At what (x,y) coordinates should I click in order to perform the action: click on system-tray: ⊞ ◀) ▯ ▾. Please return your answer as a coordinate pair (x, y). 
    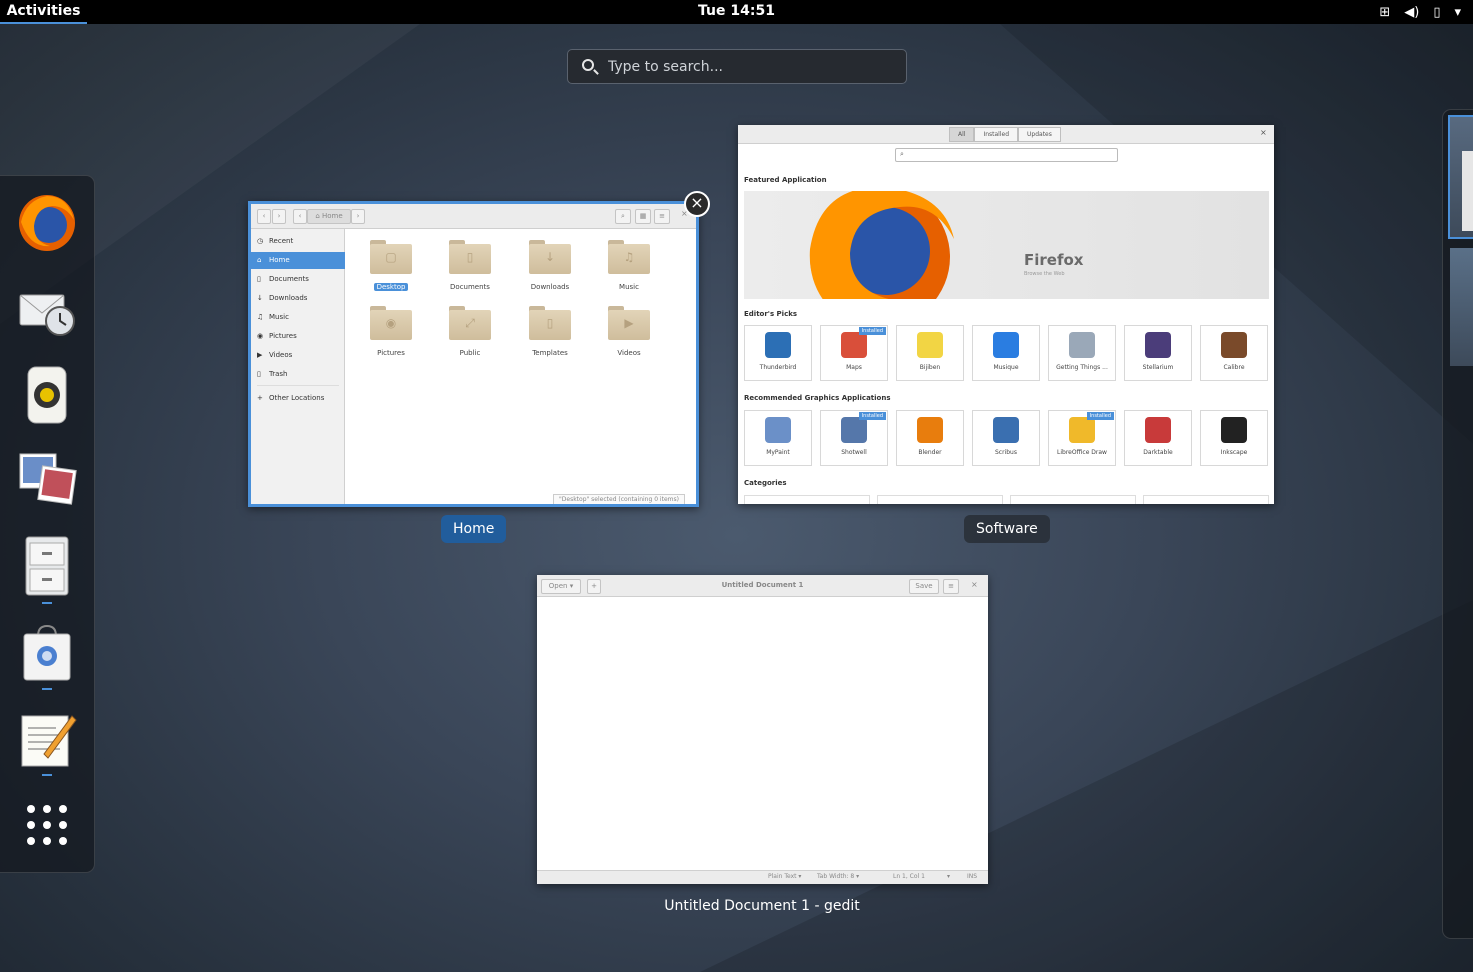
    Looking at the image, I should click on (1420, 12).